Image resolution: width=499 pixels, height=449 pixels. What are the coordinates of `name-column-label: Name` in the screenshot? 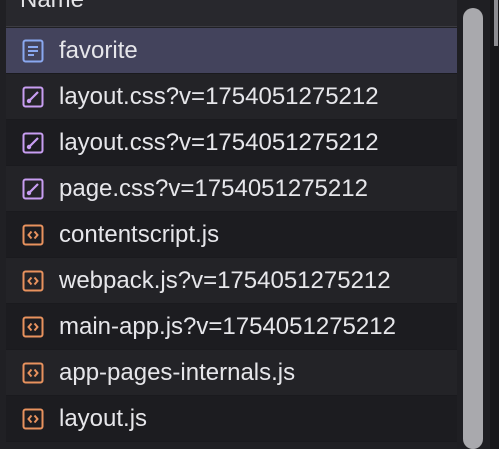 It's located at (52, 7).